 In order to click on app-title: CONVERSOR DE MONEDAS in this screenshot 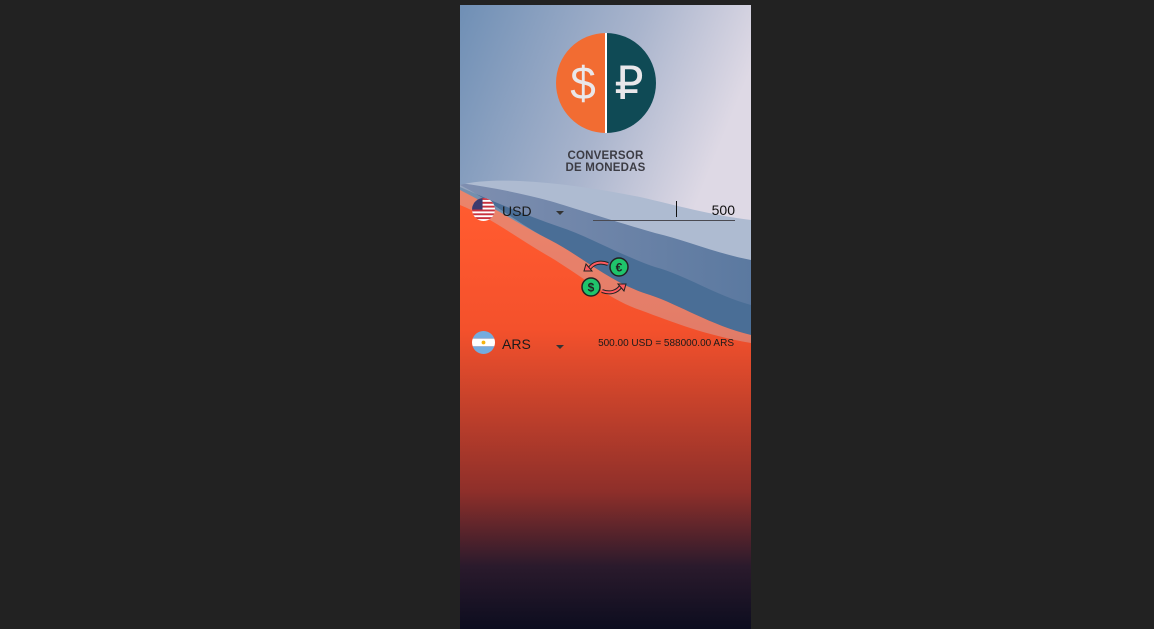, I will do `click(605, 162)`.